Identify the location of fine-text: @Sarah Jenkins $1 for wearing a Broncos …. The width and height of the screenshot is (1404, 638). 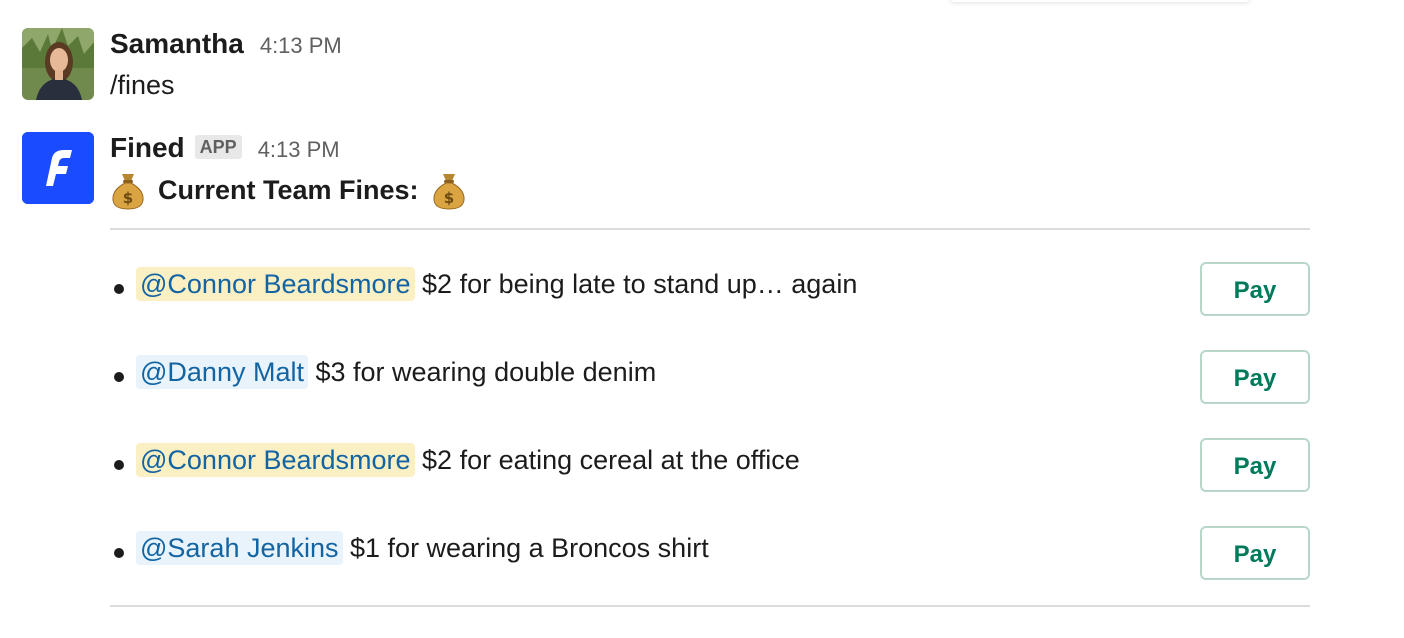
(422, 548).